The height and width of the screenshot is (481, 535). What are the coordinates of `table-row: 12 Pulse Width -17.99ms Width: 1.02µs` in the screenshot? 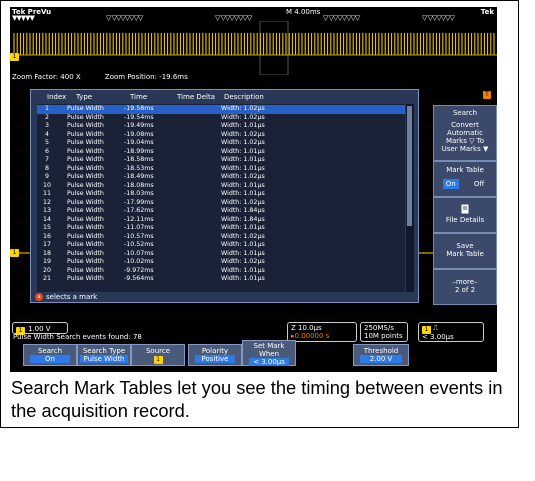 It's located at (221, 203).